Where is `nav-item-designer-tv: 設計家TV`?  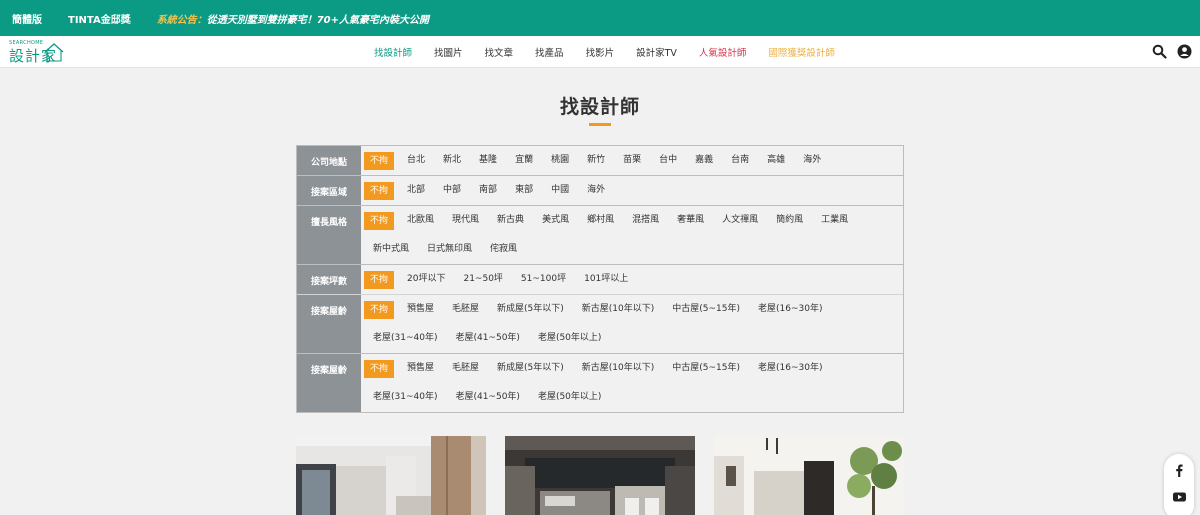
nav-item-designer-tv: 設計家TV is located at coordinates (656, 52).